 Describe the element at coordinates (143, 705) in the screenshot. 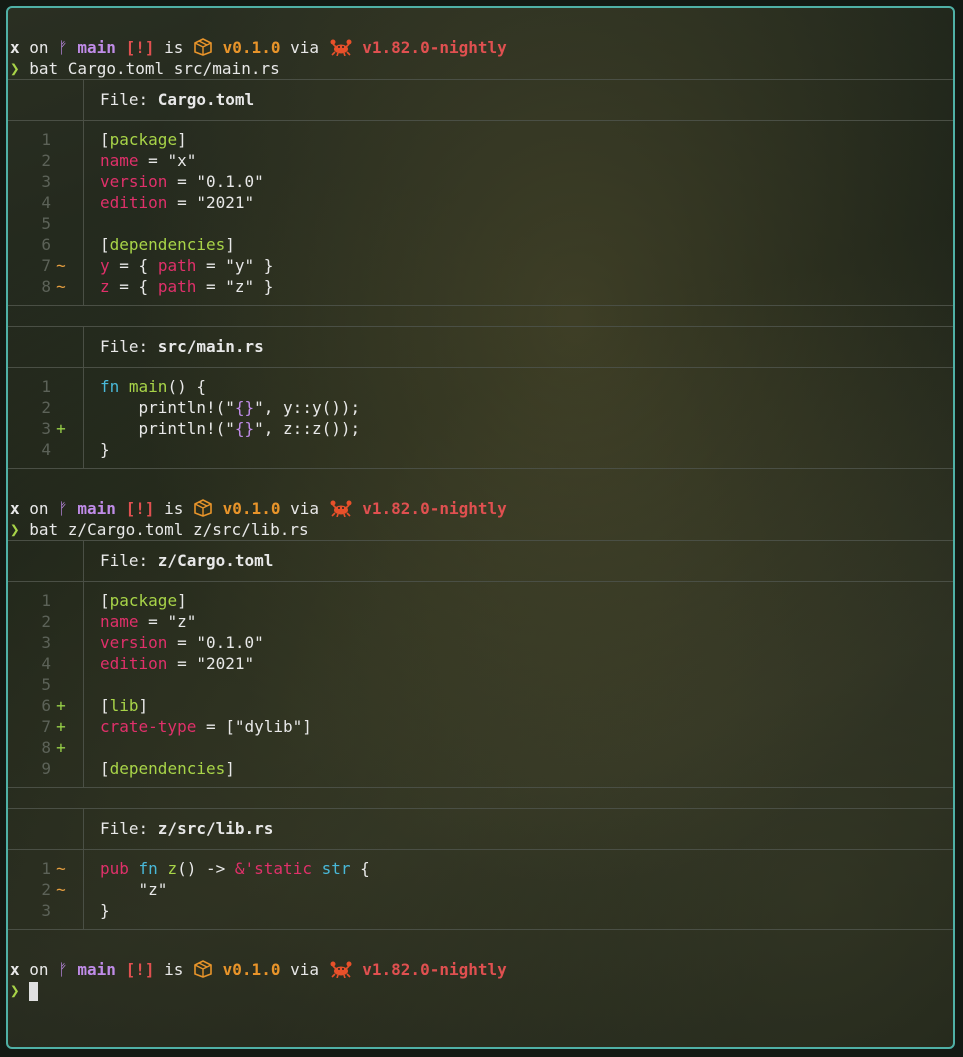

I see `code-token: ]` at that location.